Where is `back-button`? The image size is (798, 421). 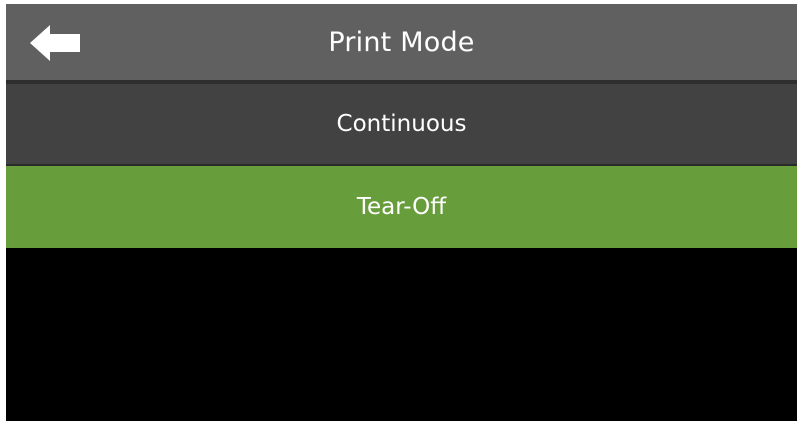 back-button is located at coordinates (56, 43).